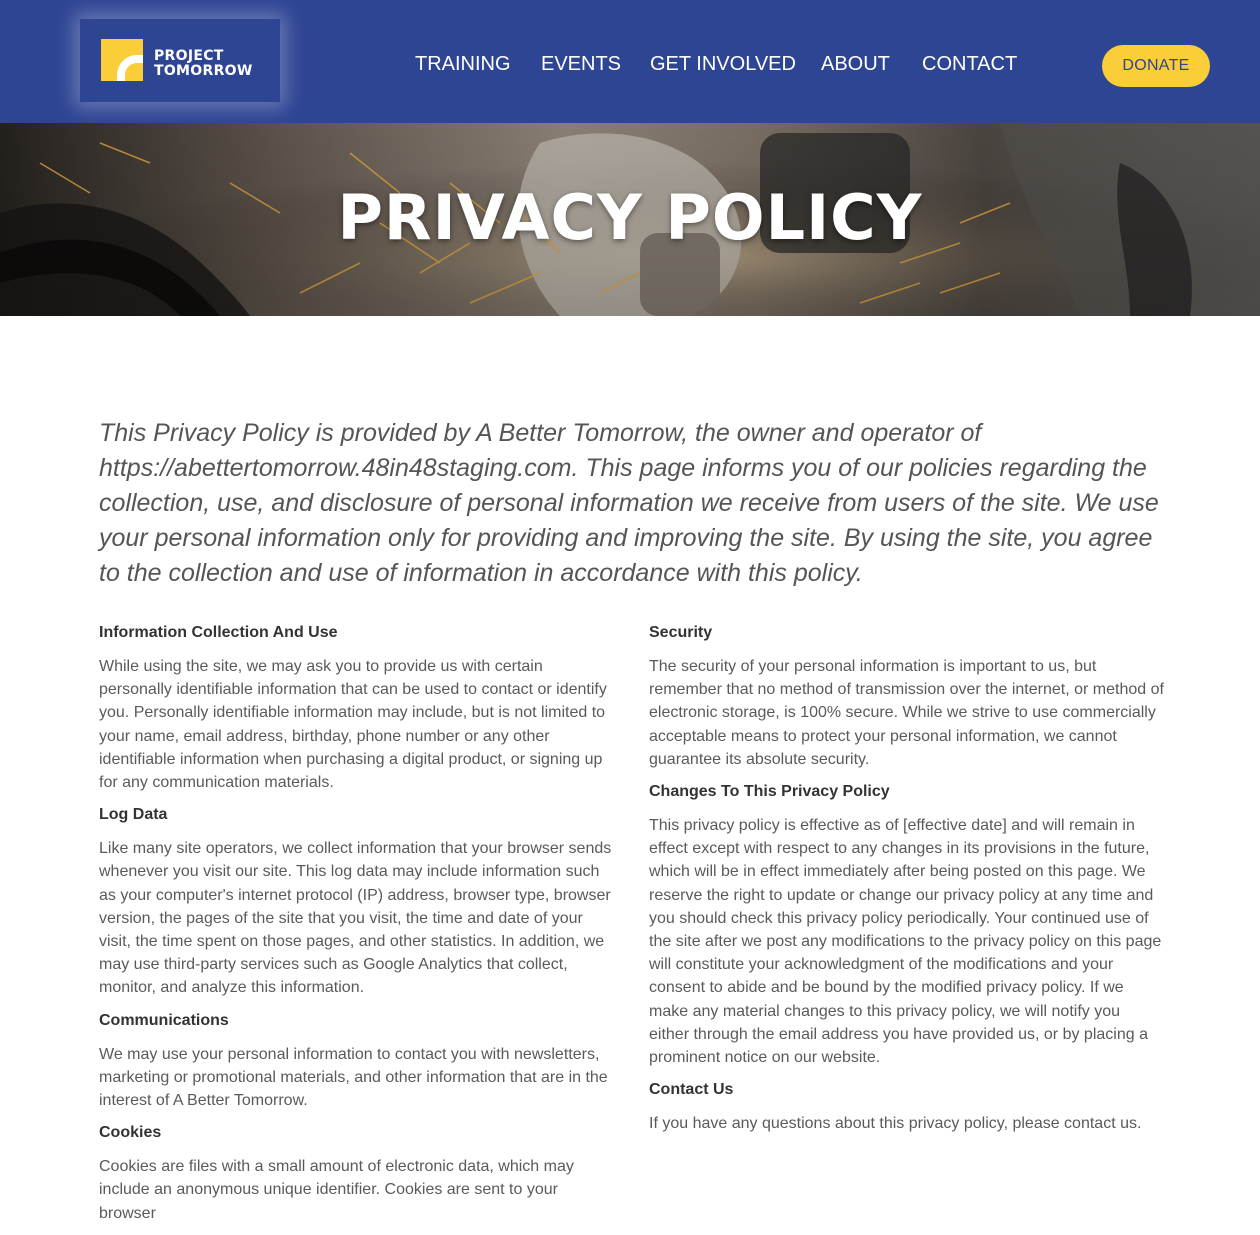  Describe the element at coordinates (681, 632) in the screenshot. I see `section-heading: Security` at that location.